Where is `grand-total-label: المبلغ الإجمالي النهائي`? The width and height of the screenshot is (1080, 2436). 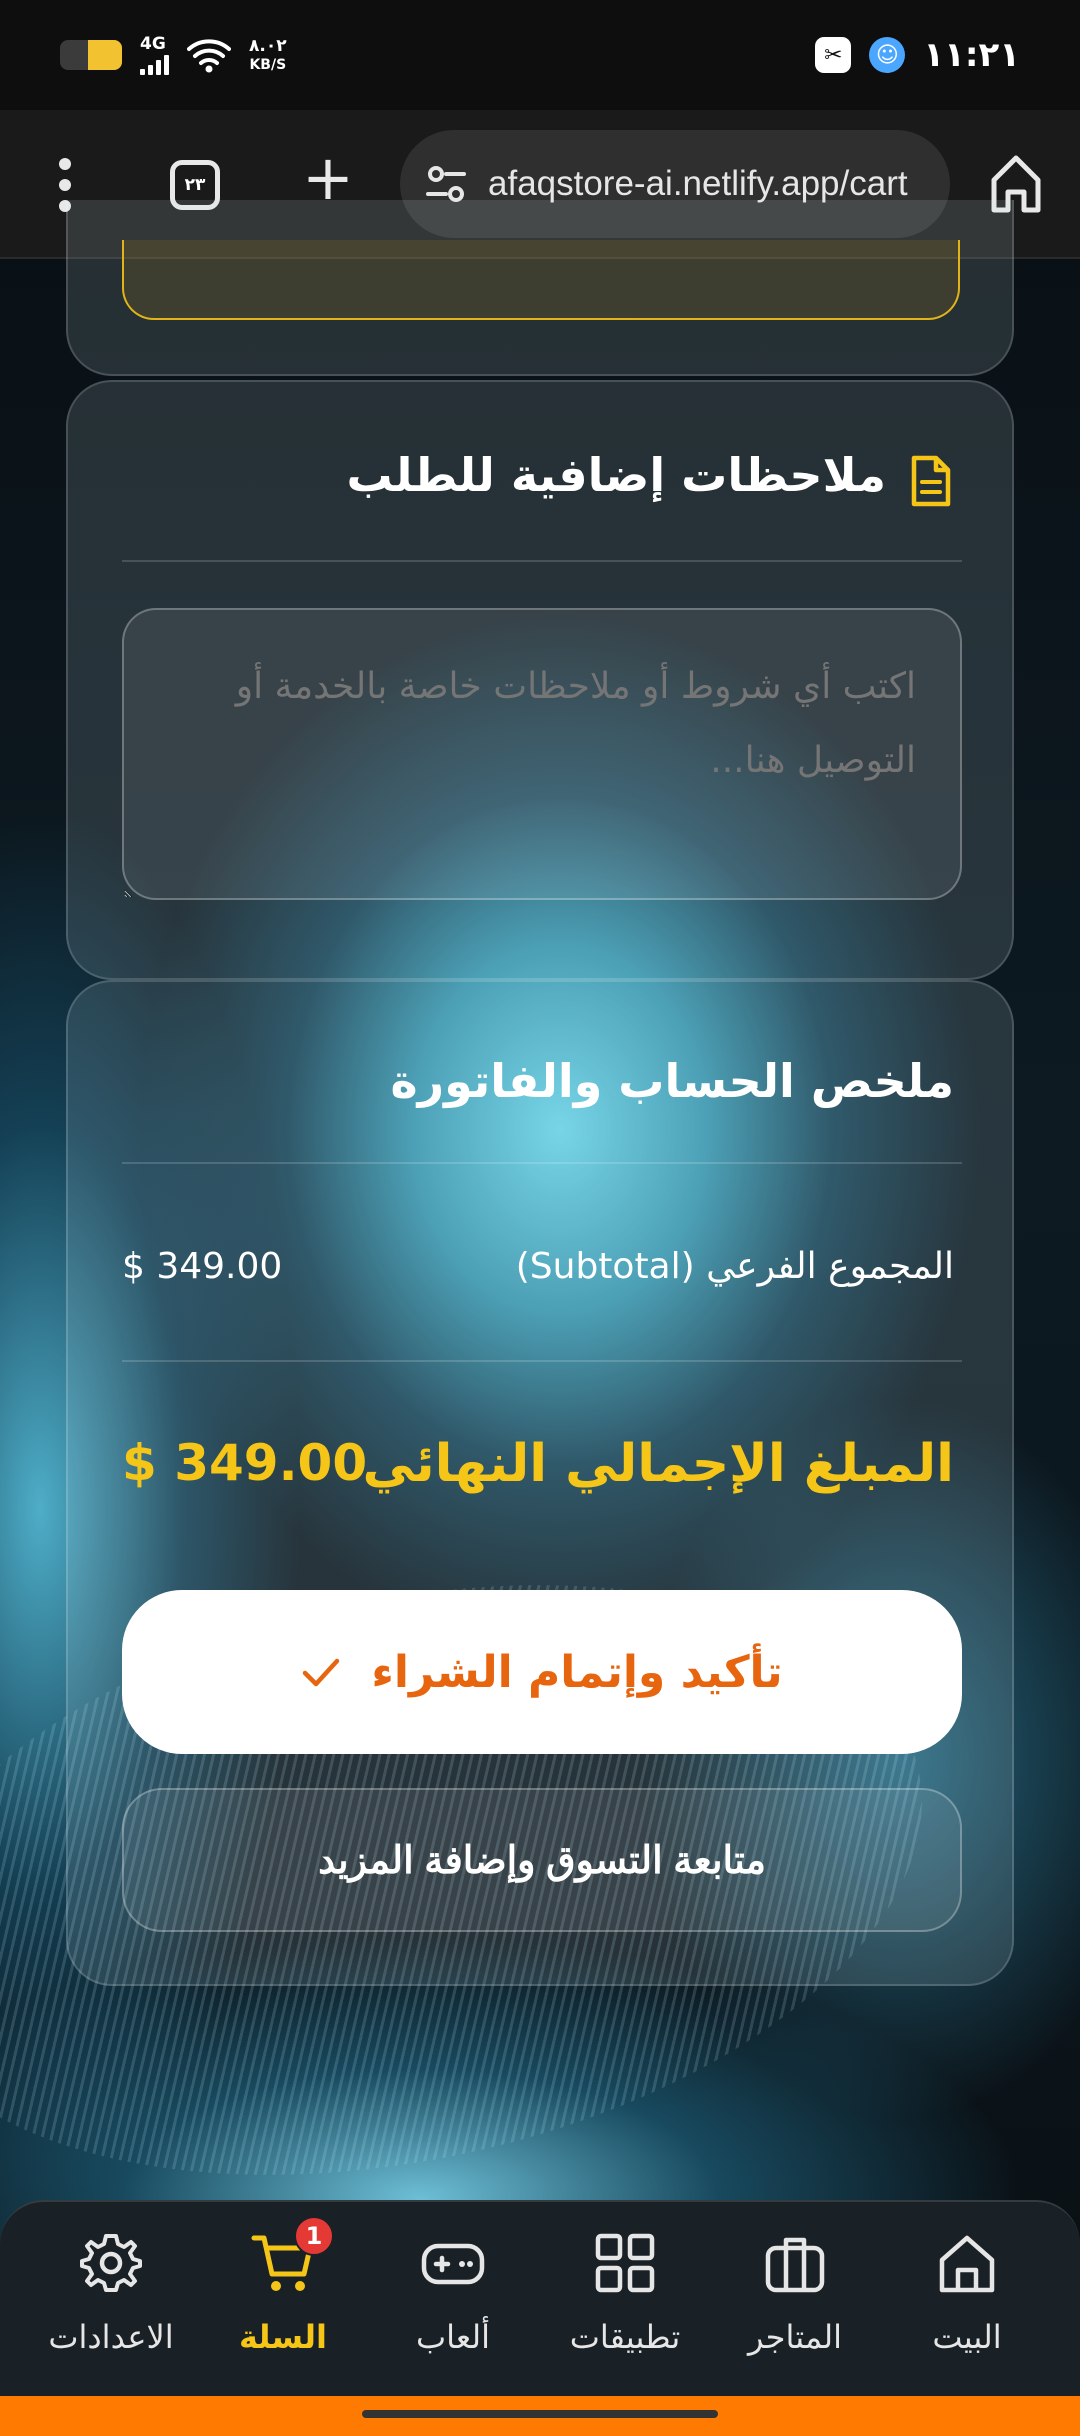
grand-total-label: المبلغ الإجمالي النهائي is located at coordinates (658, 1464).